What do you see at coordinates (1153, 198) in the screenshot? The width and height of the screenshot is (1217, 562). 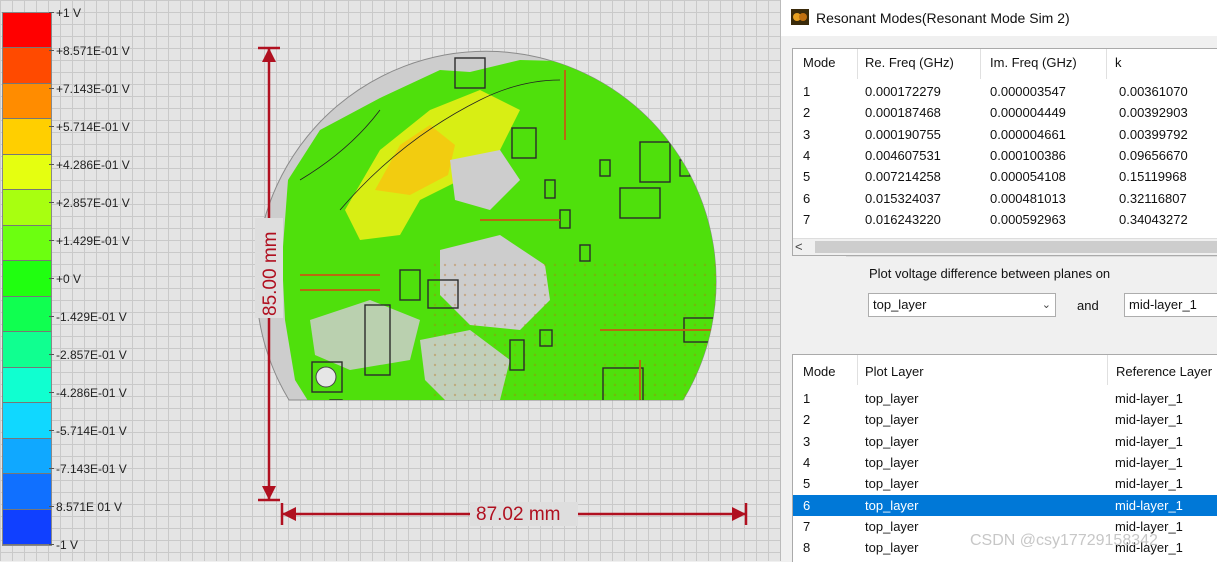 I see `cell-k: 0.32116807` at bounding box center [1153, 198].